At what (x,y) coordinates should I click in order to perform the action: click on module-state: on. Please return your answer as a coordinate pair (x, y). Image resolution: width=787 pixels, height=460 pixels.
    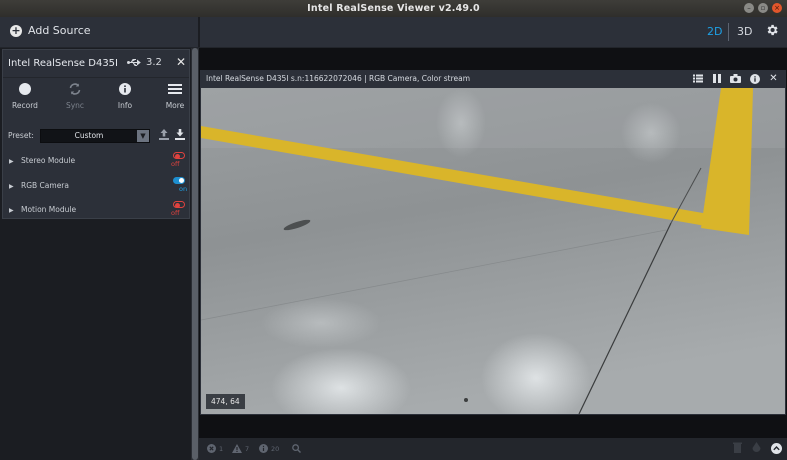
    Looking at the image, I should click on (183, 189).